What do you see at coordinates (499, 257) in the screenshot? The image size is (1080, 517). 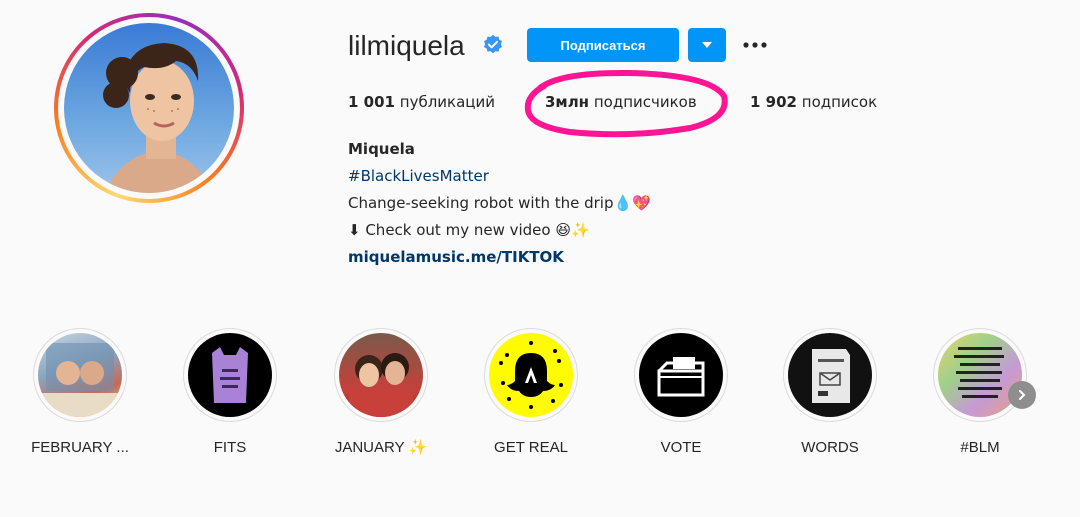 I see `bio-external-link: miquelamusic.me/TIKTOK` at bounding box center [499, 257].